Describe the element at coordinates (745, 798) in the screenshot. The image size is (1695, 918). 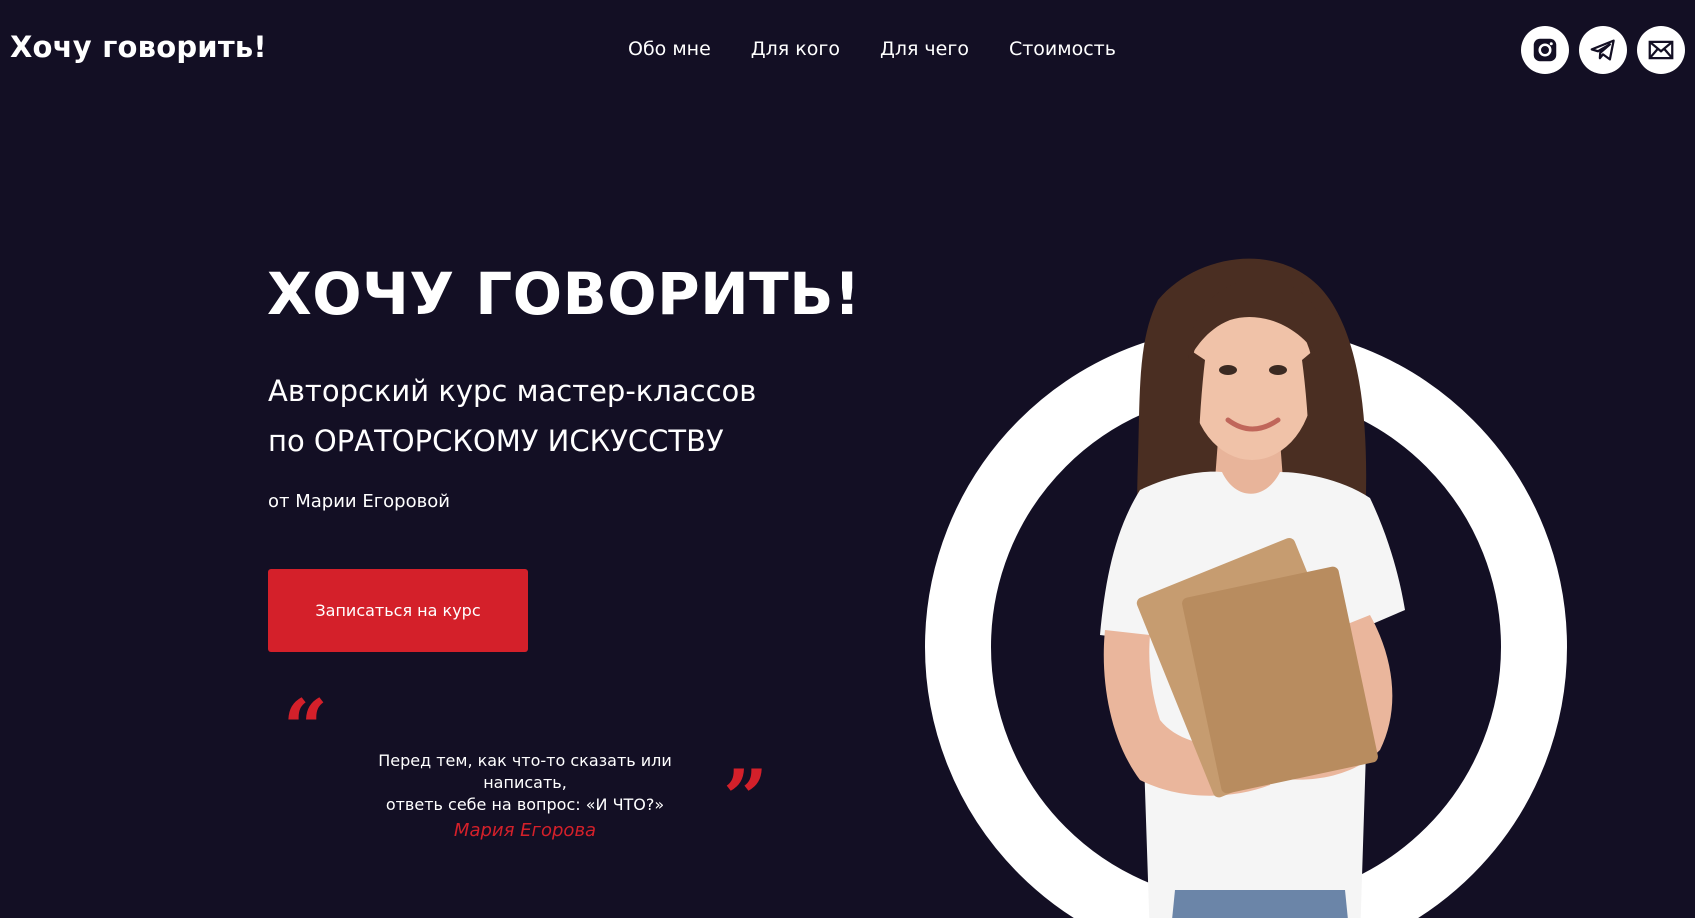
I see `quote-close-mark: ”` at that location.